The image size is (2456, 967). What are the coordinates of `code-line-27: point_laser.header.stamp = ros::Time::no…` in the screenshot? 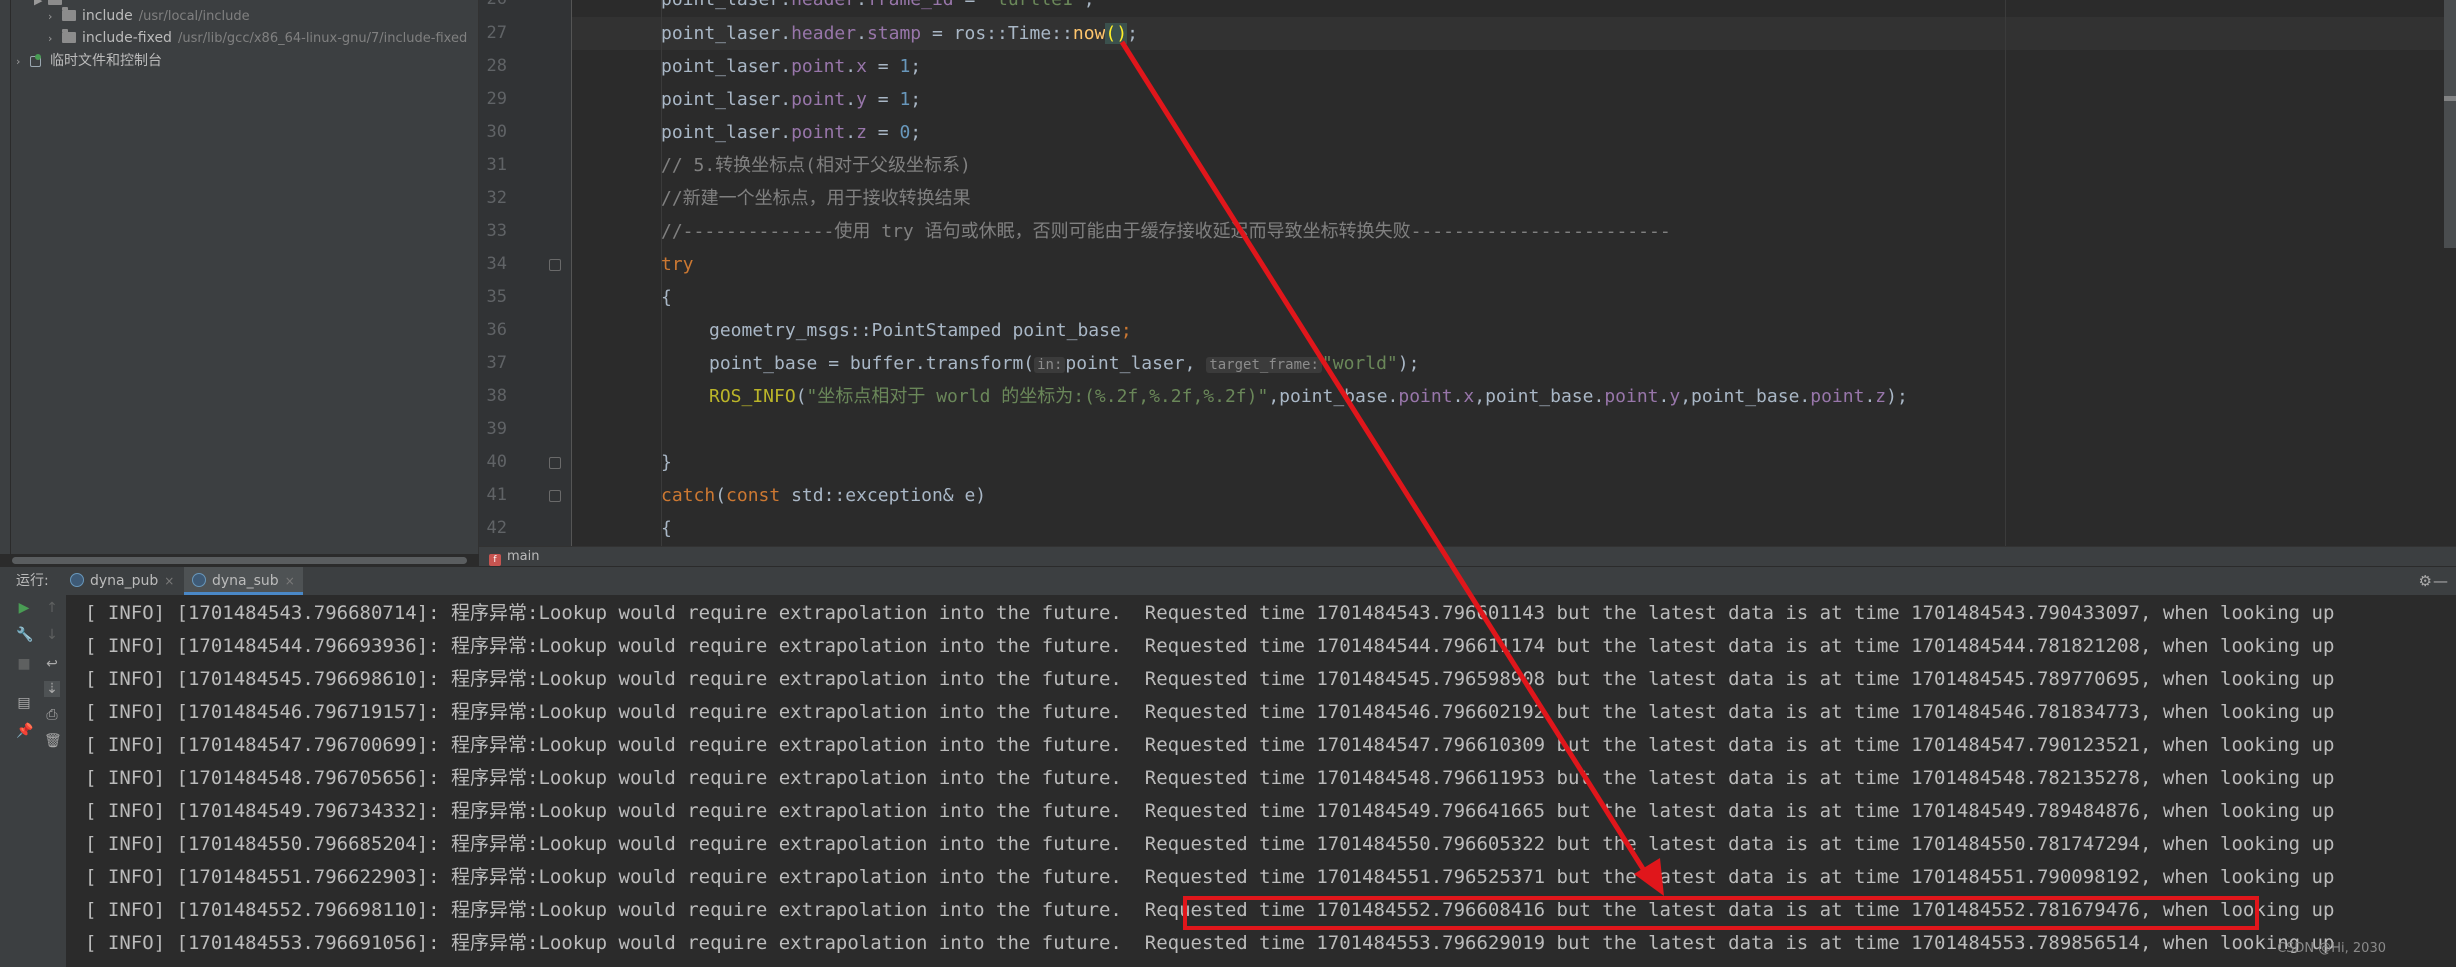 It's located at (899, 33).